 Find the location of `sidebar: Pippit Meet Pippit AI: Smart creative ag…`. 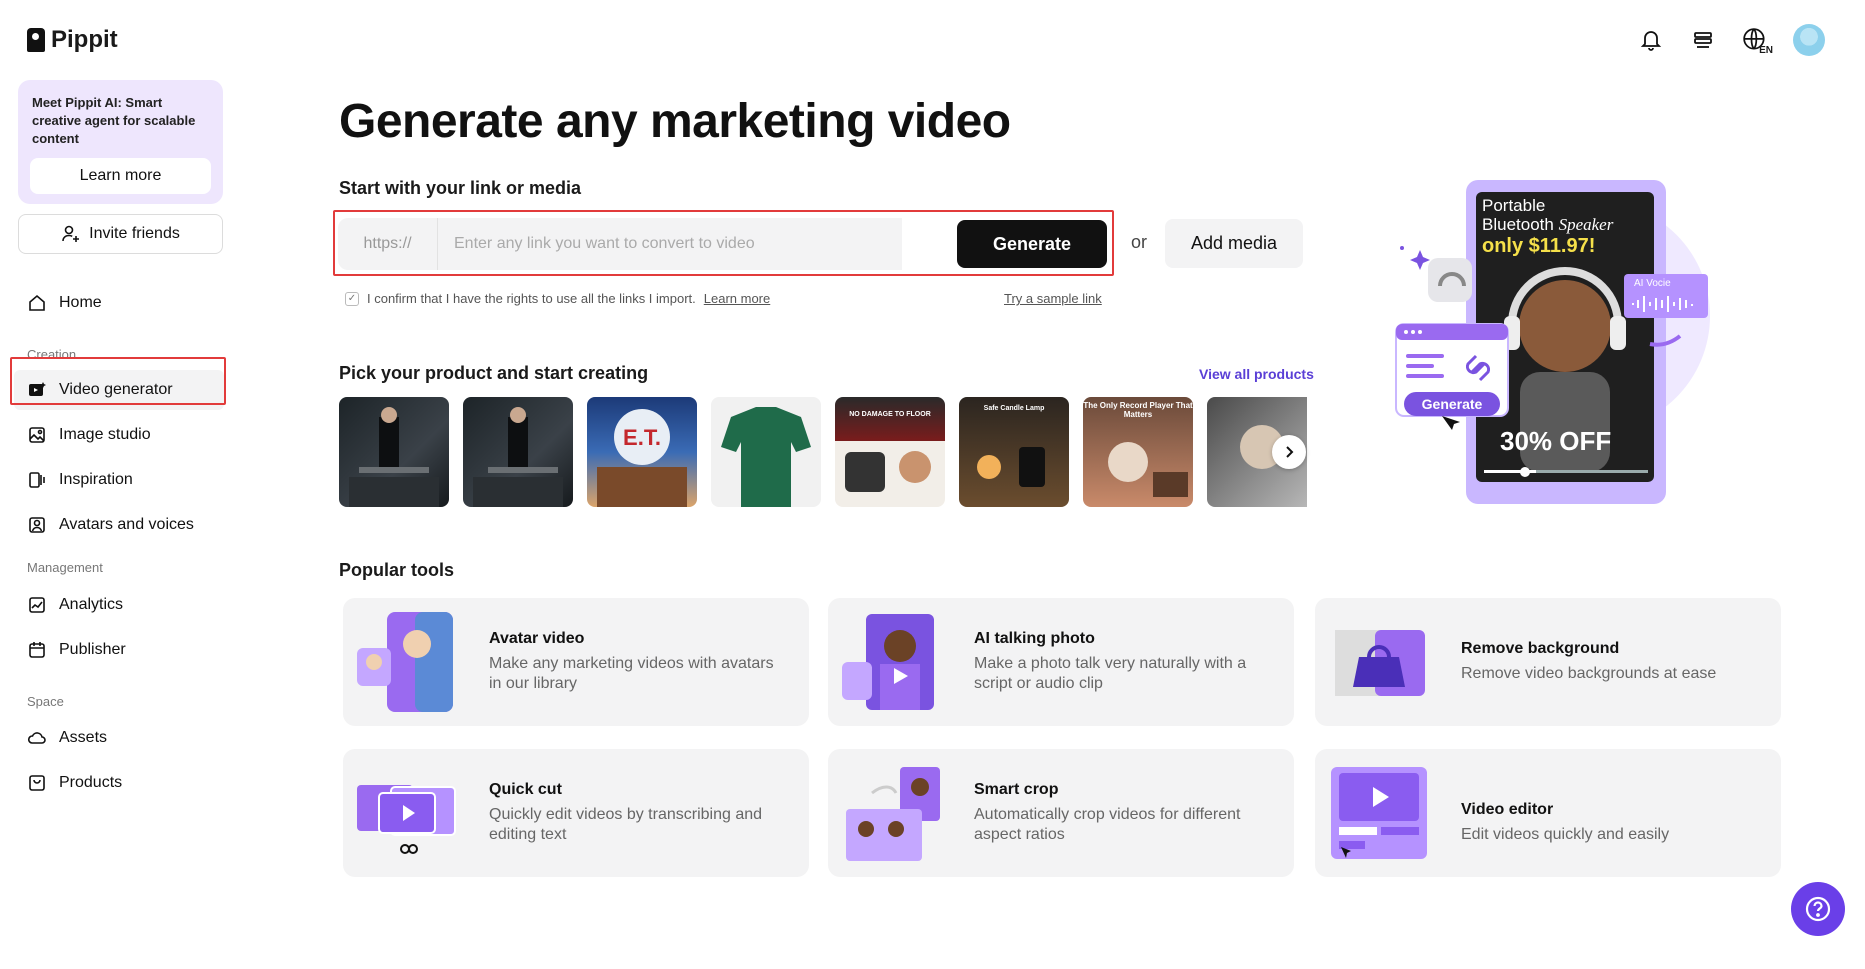

sidebar: Pippit Meet Pippit AI: Smart creative ag… is located at coordinates (120, 484).